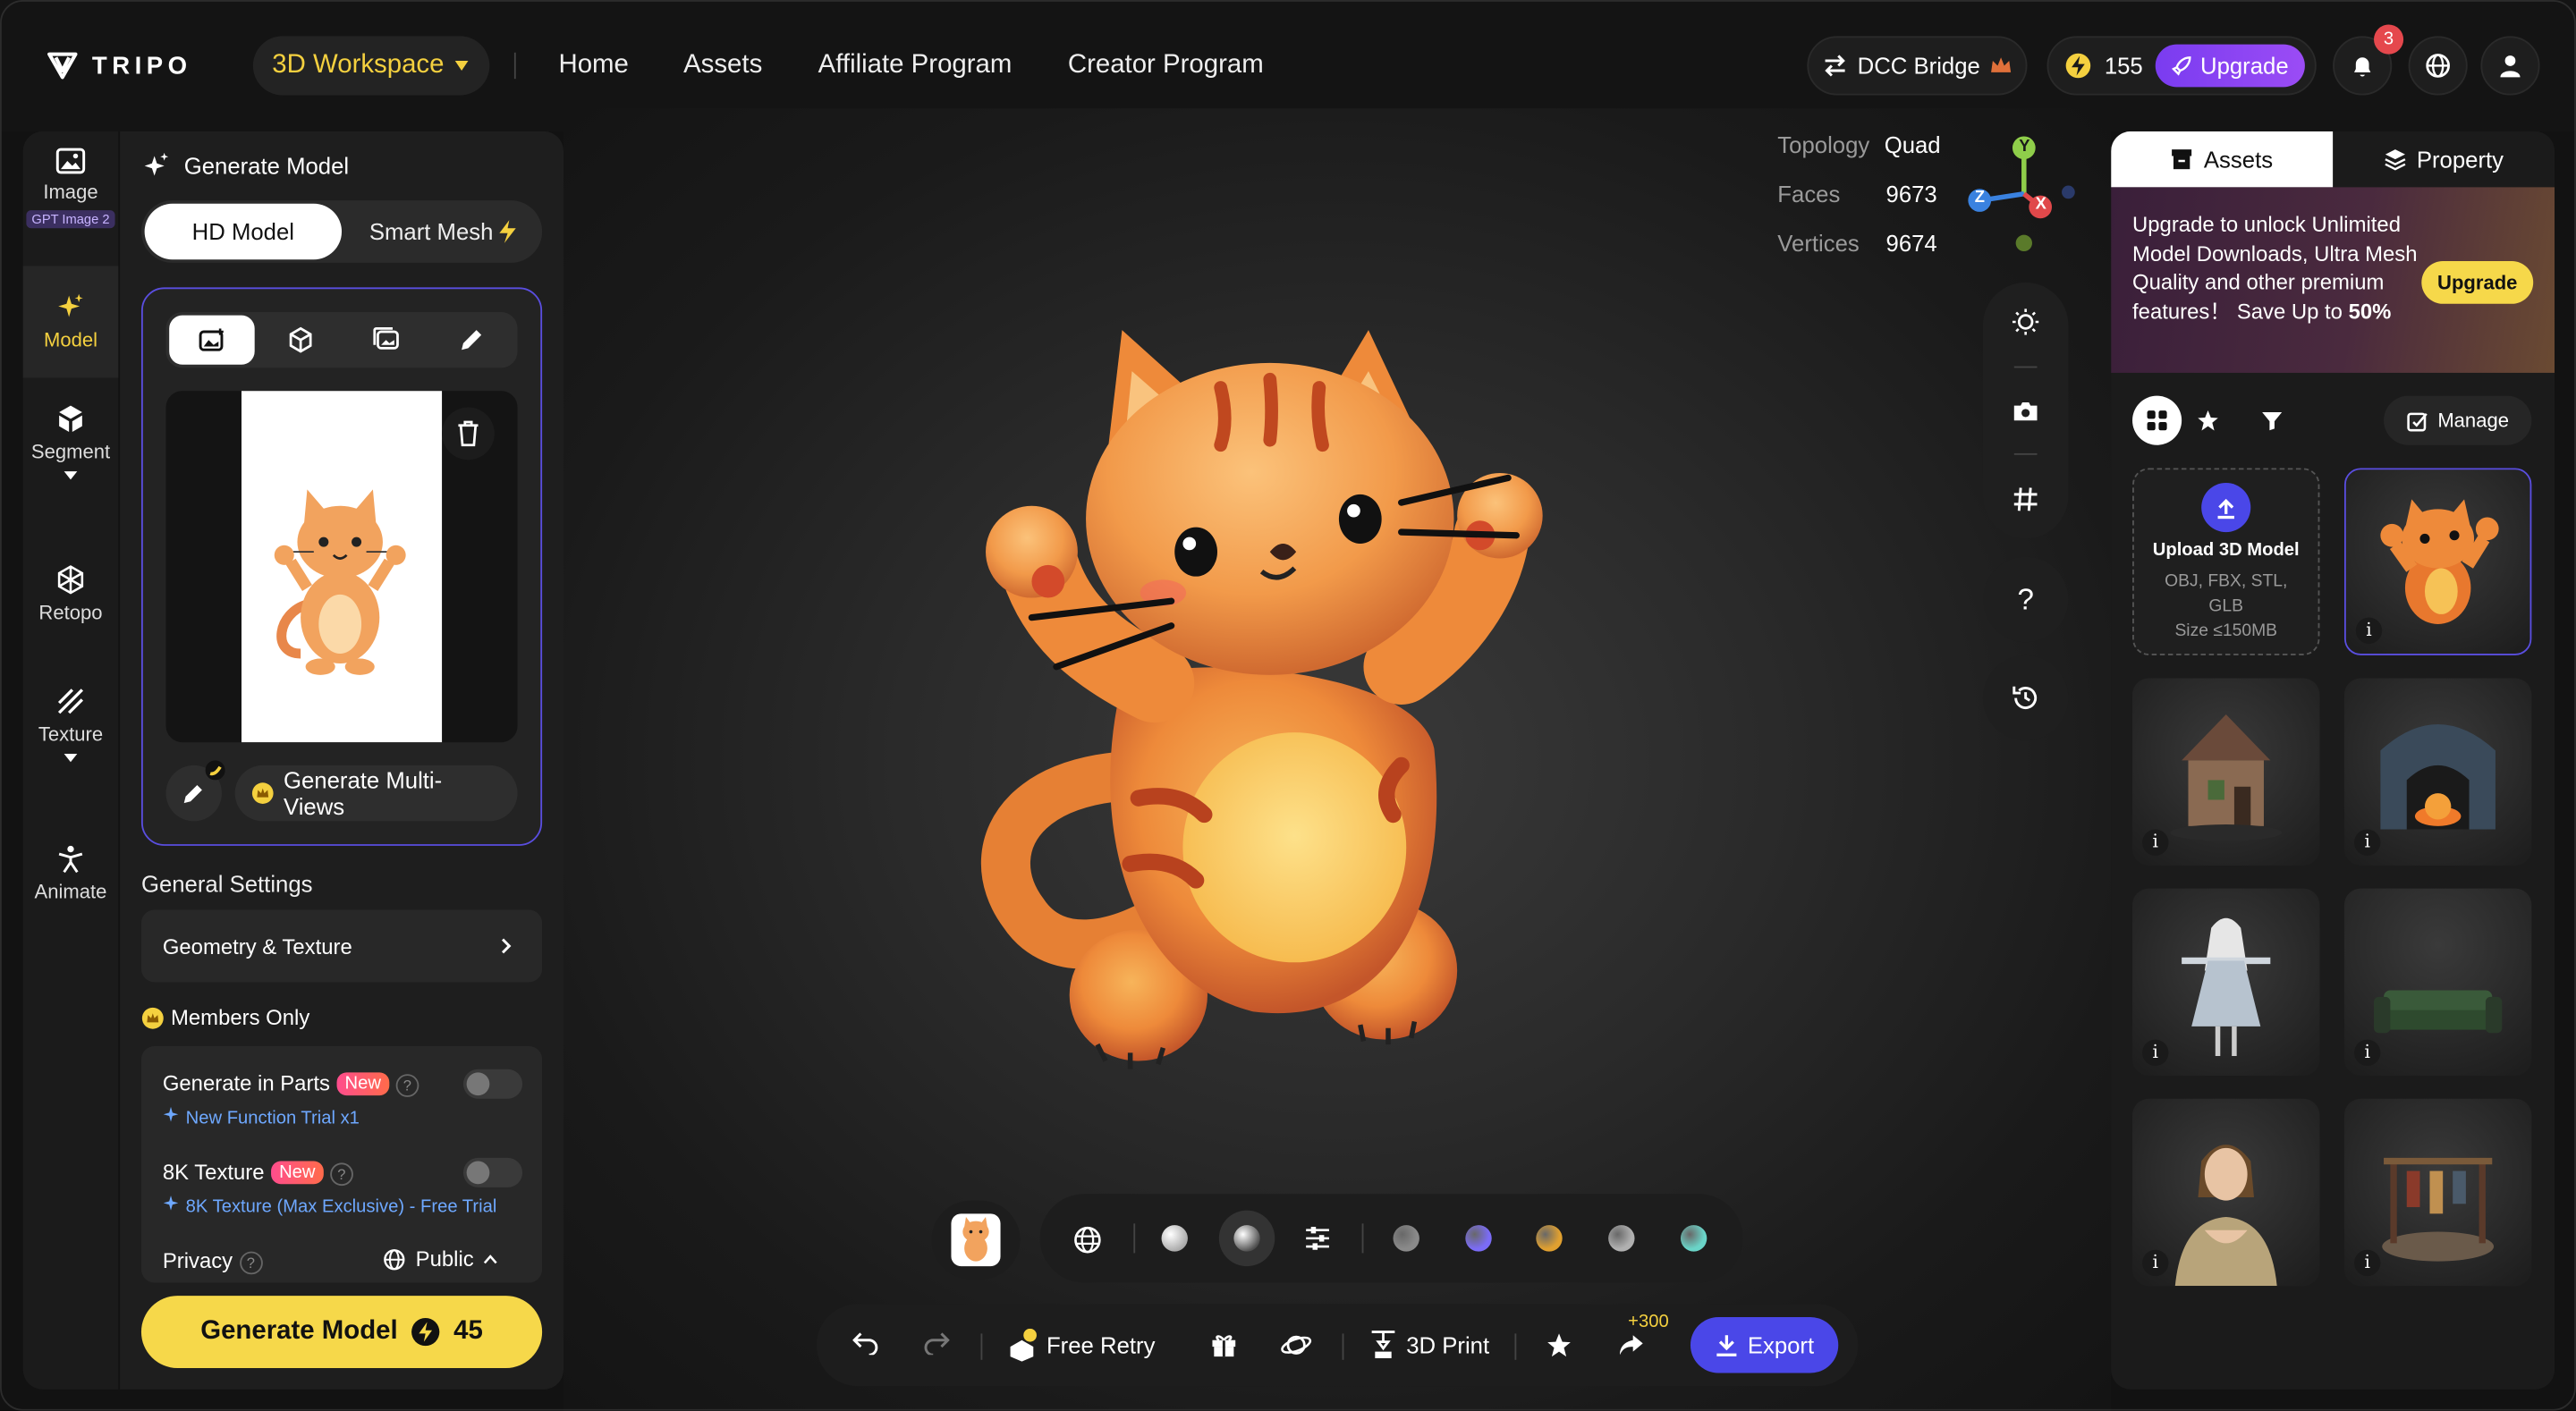  Describe the element at coordinates (71, 885) in the screenshot. I see `rail-item-animate: Animate` at that location.